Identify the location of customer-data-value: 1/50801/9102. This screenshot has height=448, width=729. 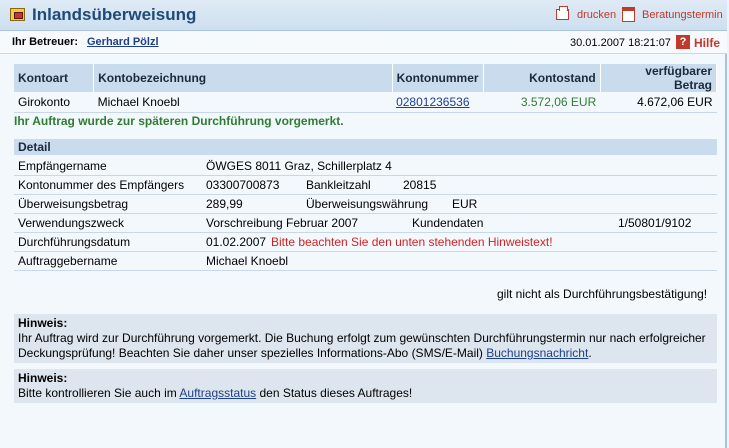
(655, 223).